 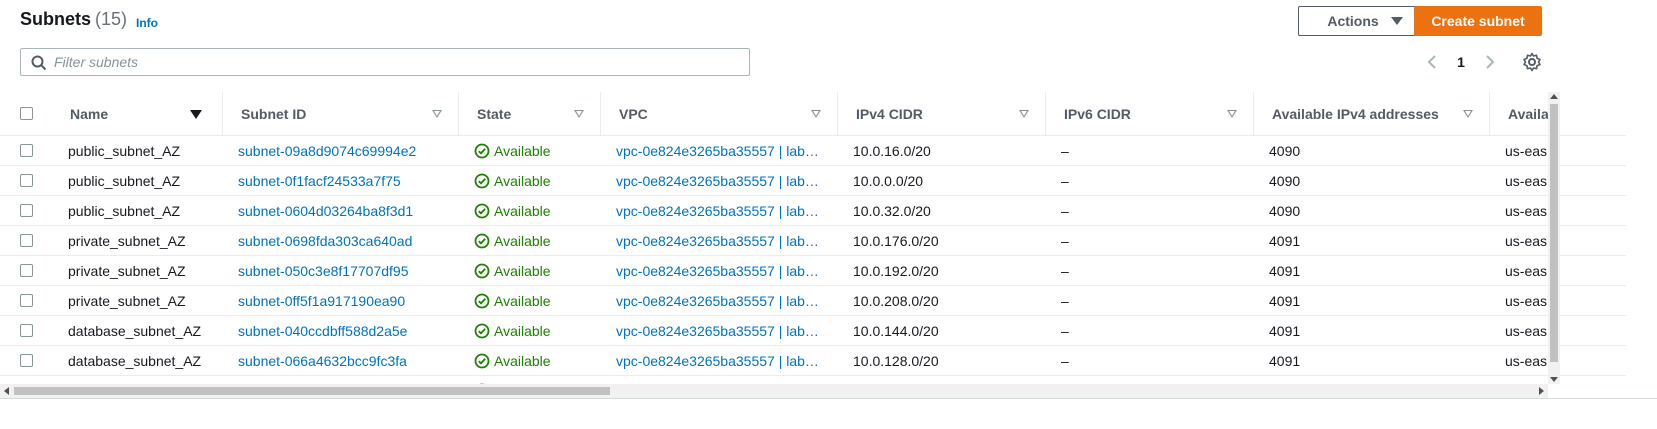 What do you see at coordinates (322, 331) in the screenshot?
I see `subnet-id-link: subnet-040ccdbff588d2a5e` at bounding box center [322, 331].